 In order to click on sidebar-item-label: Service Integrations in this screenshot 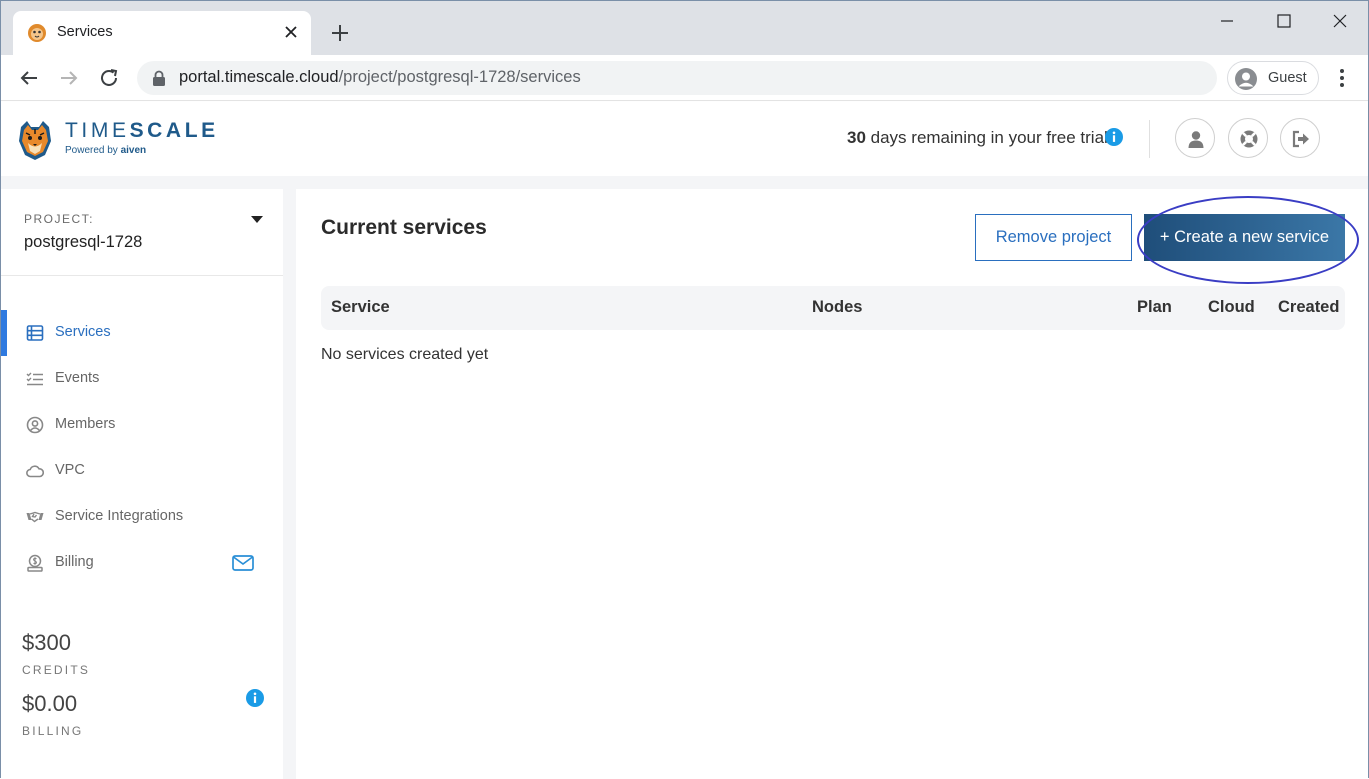, I will do `click(119, 516)`.